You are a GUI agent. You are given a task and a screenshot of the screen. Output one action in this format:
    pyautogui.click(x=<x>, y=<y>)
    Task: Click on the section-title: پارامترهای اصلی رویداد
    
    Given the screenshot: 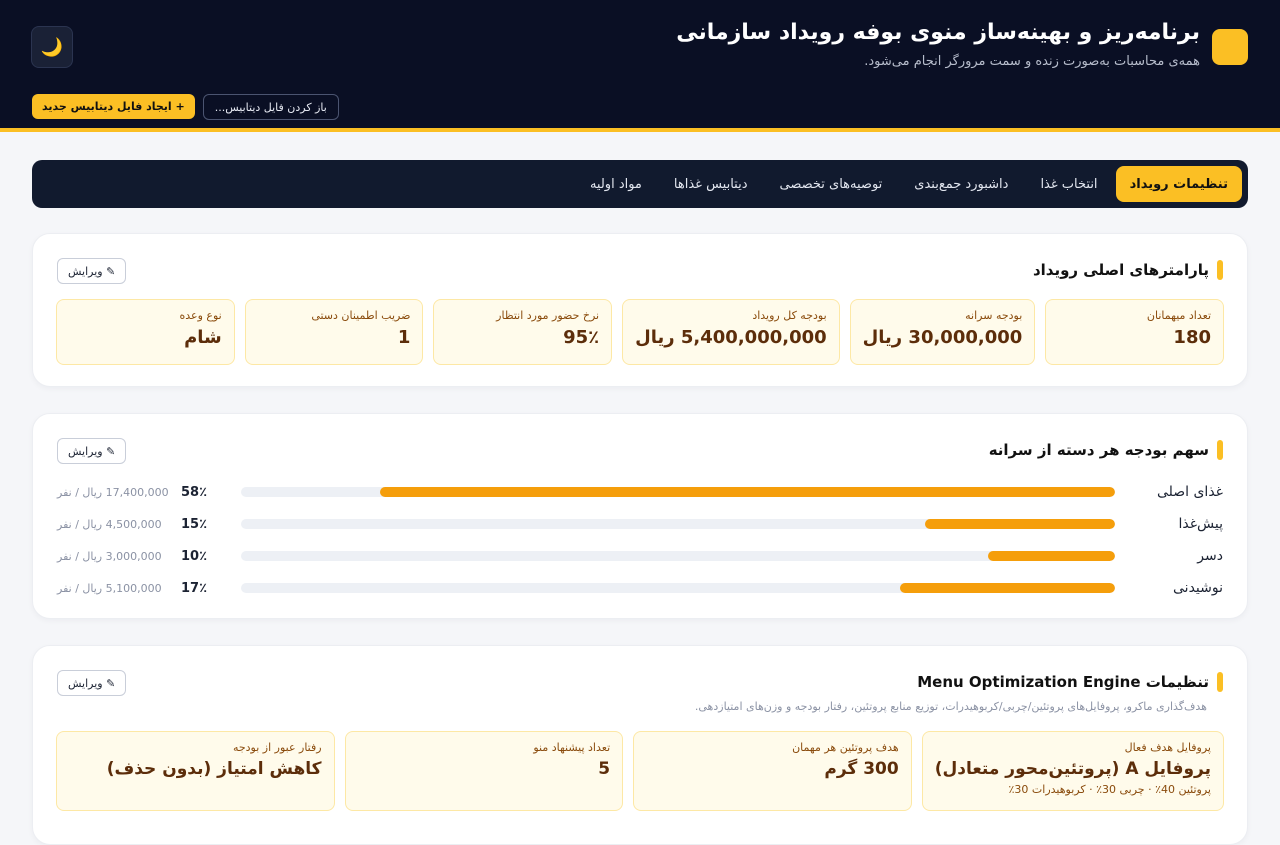 What is the action you would take?
    pyautogui.click(x=1128, y=270)
    